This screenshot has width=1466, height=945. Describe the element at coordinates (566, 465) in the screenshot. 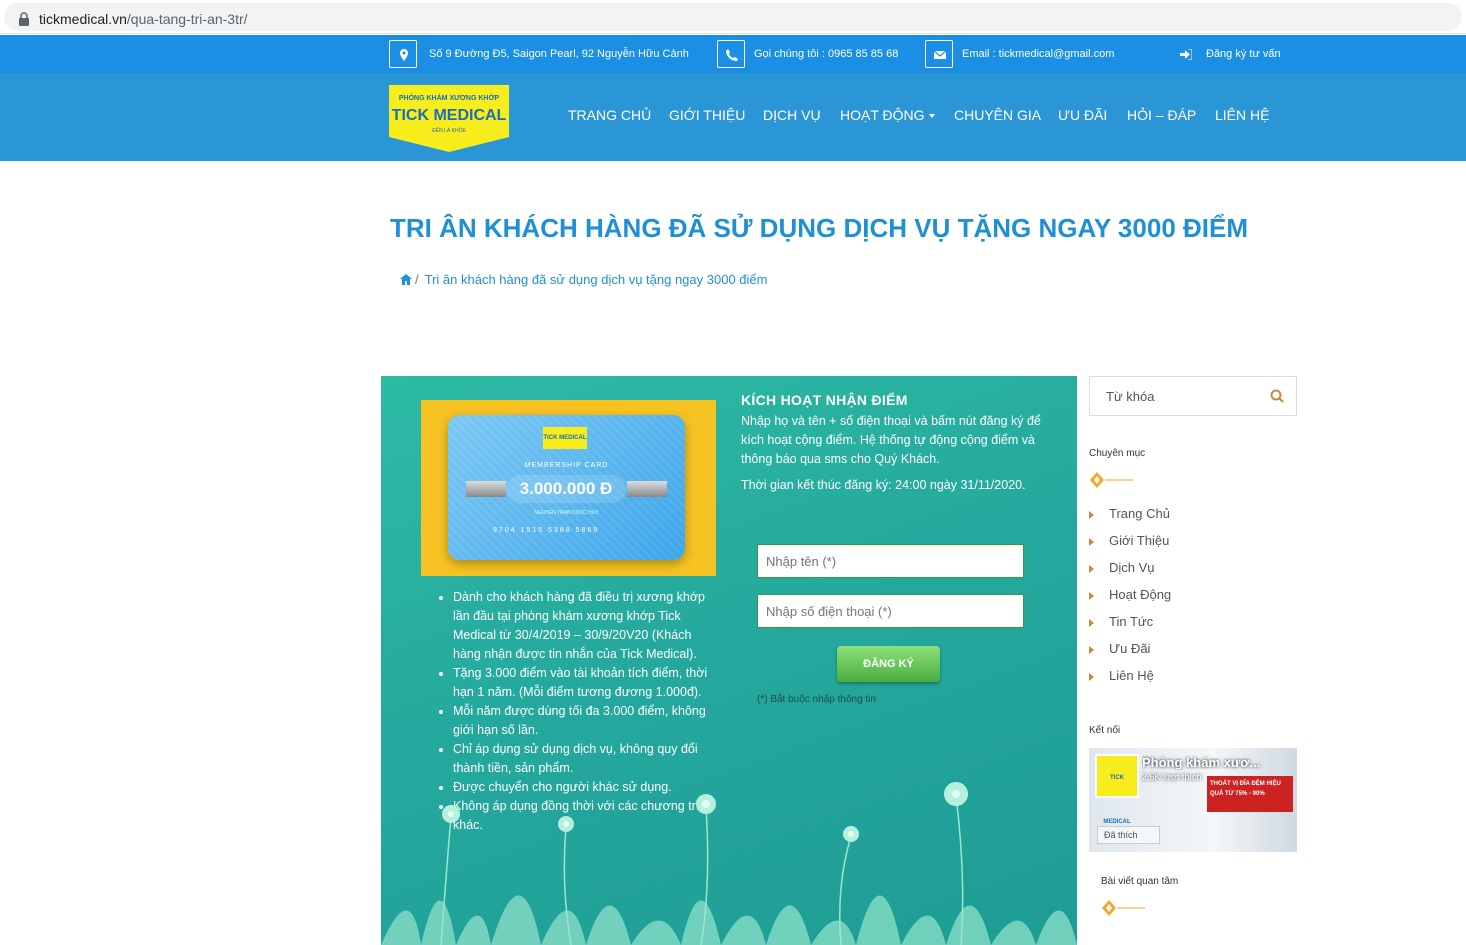

I see `card-label: MEMBERSHIP CARD` at that location.